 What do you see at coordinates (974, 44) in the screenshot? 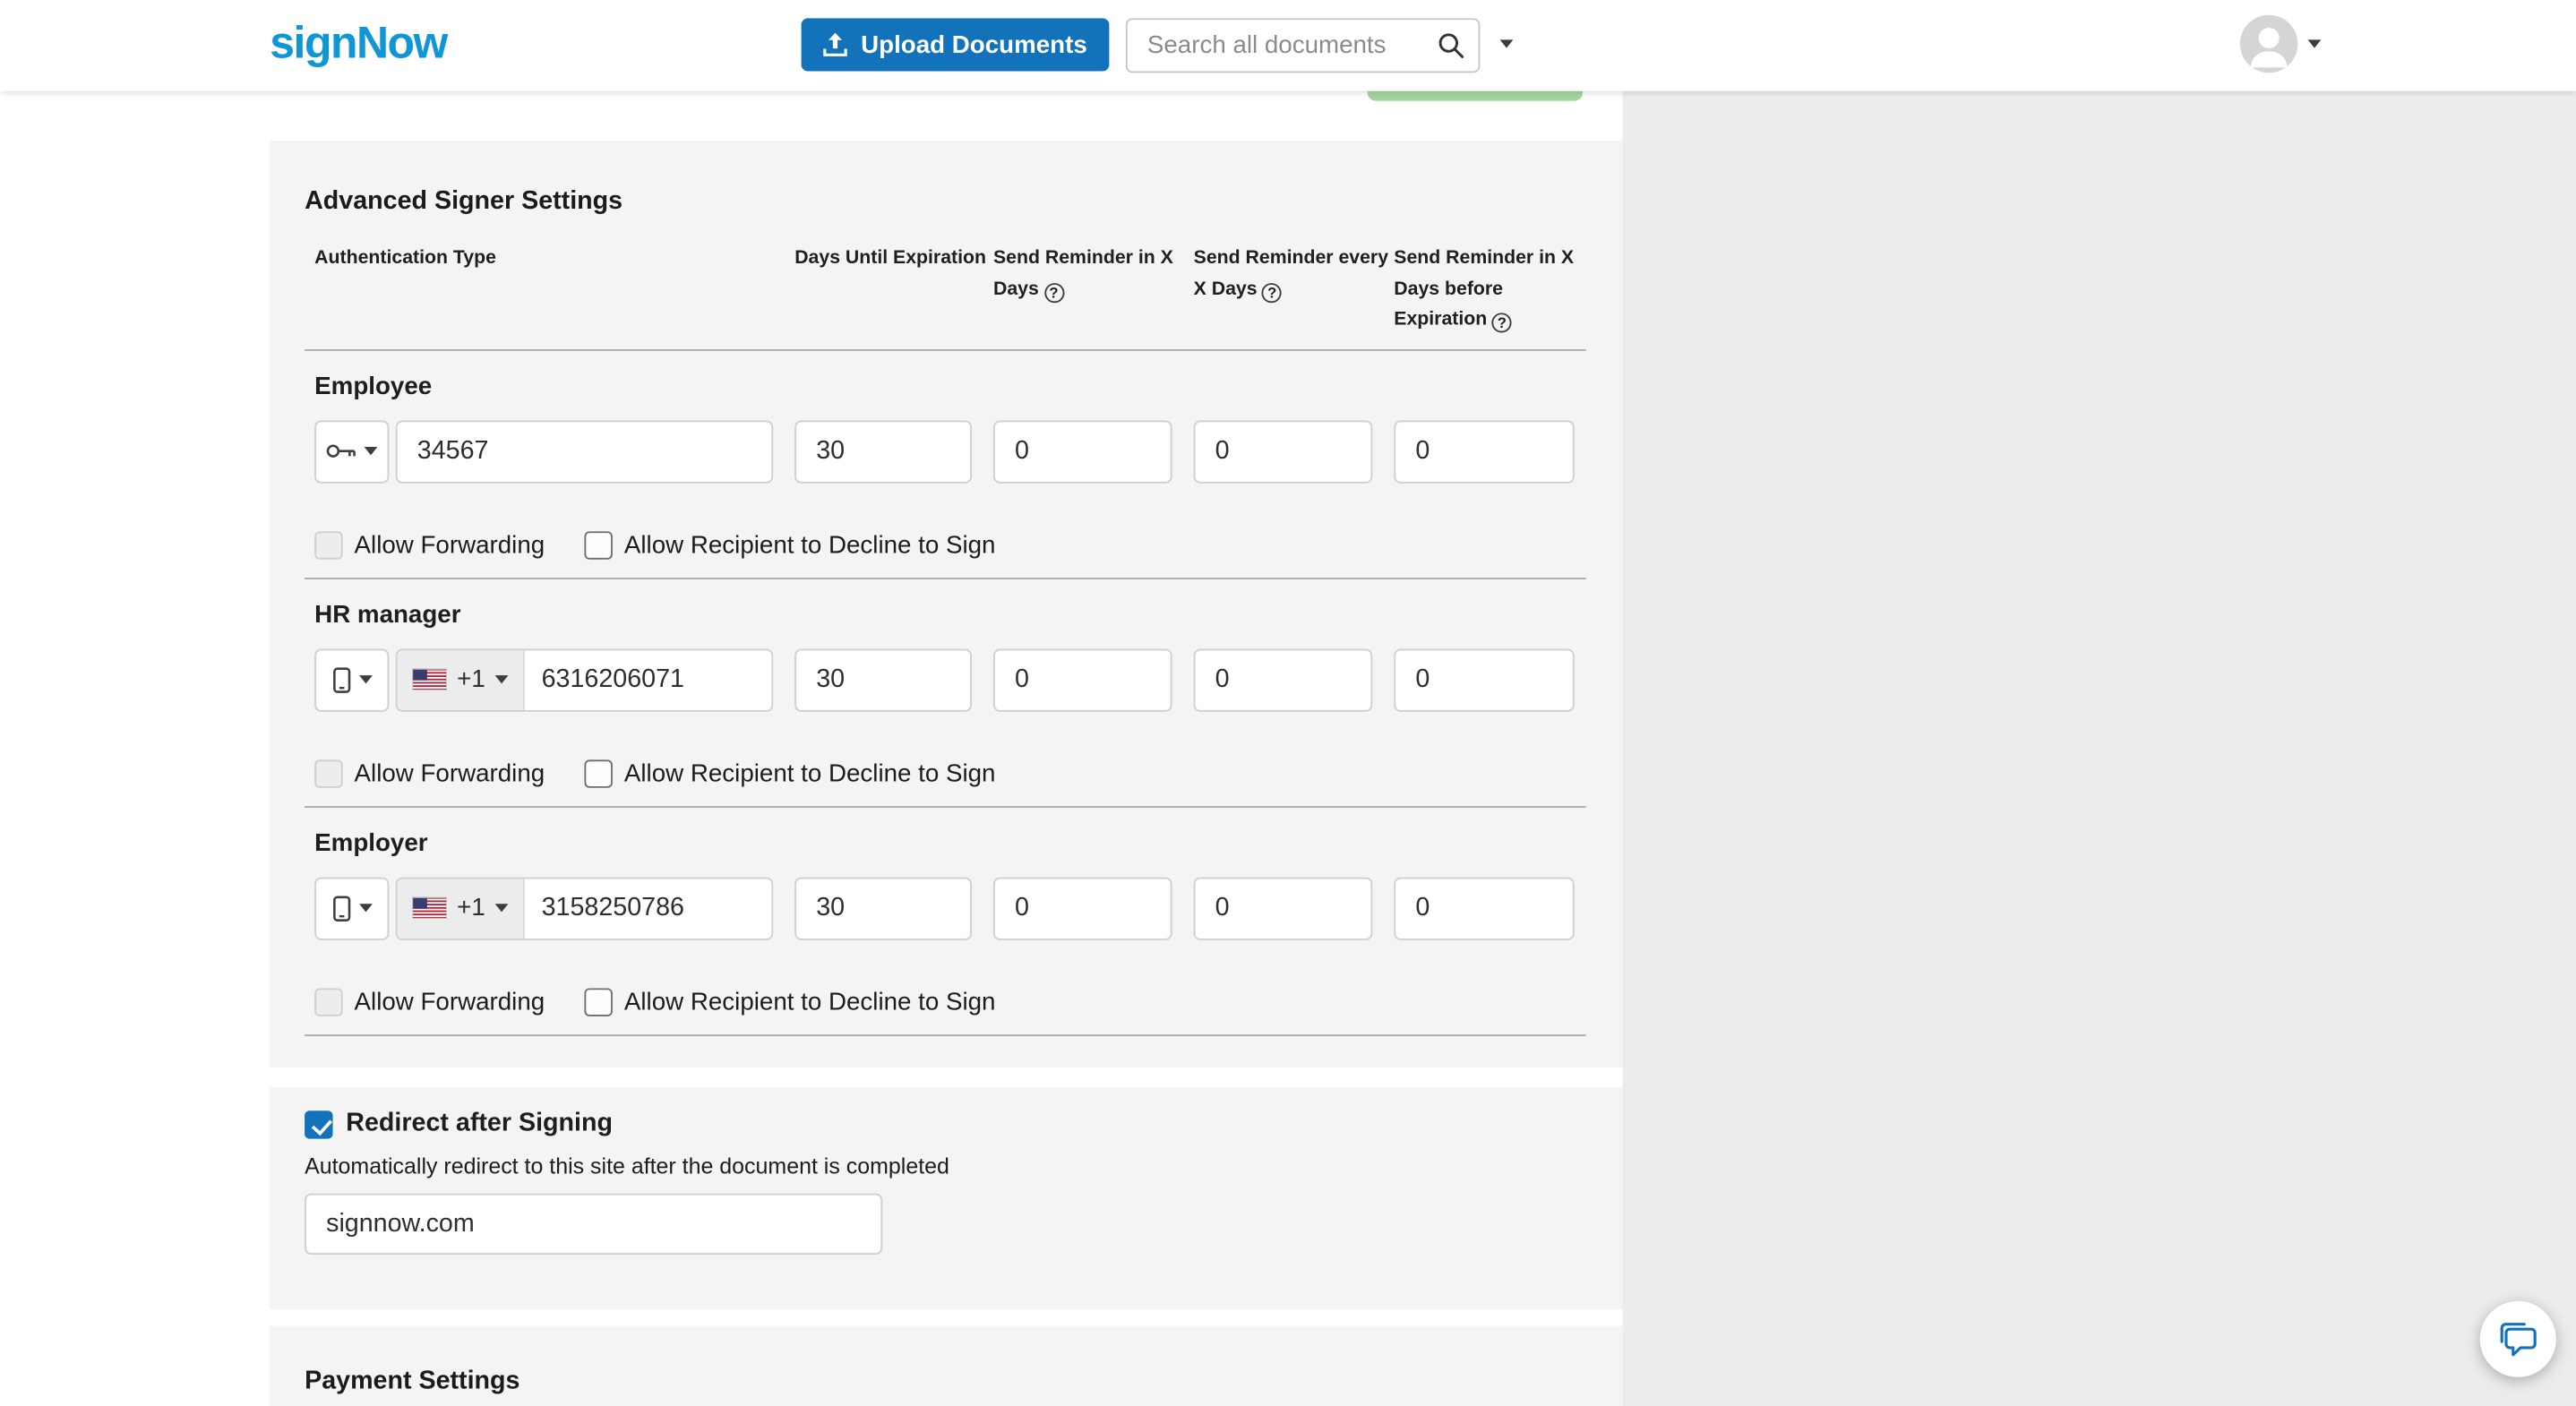
I see `upload-documents-label: Upload Documents` at bounding box center [974, 44].